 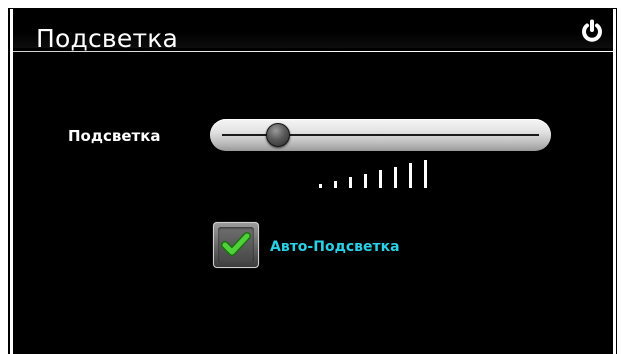 I want to click on backlight-label: Подсветка, so click(x=114, y=136).